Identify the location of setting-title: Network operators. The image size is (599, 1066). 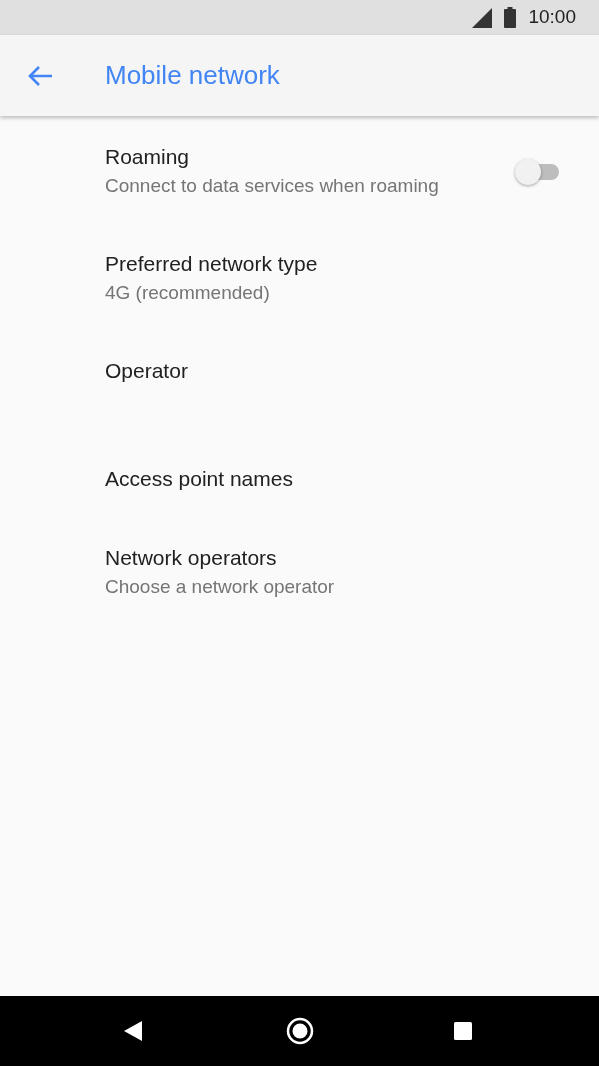
(191, 557).